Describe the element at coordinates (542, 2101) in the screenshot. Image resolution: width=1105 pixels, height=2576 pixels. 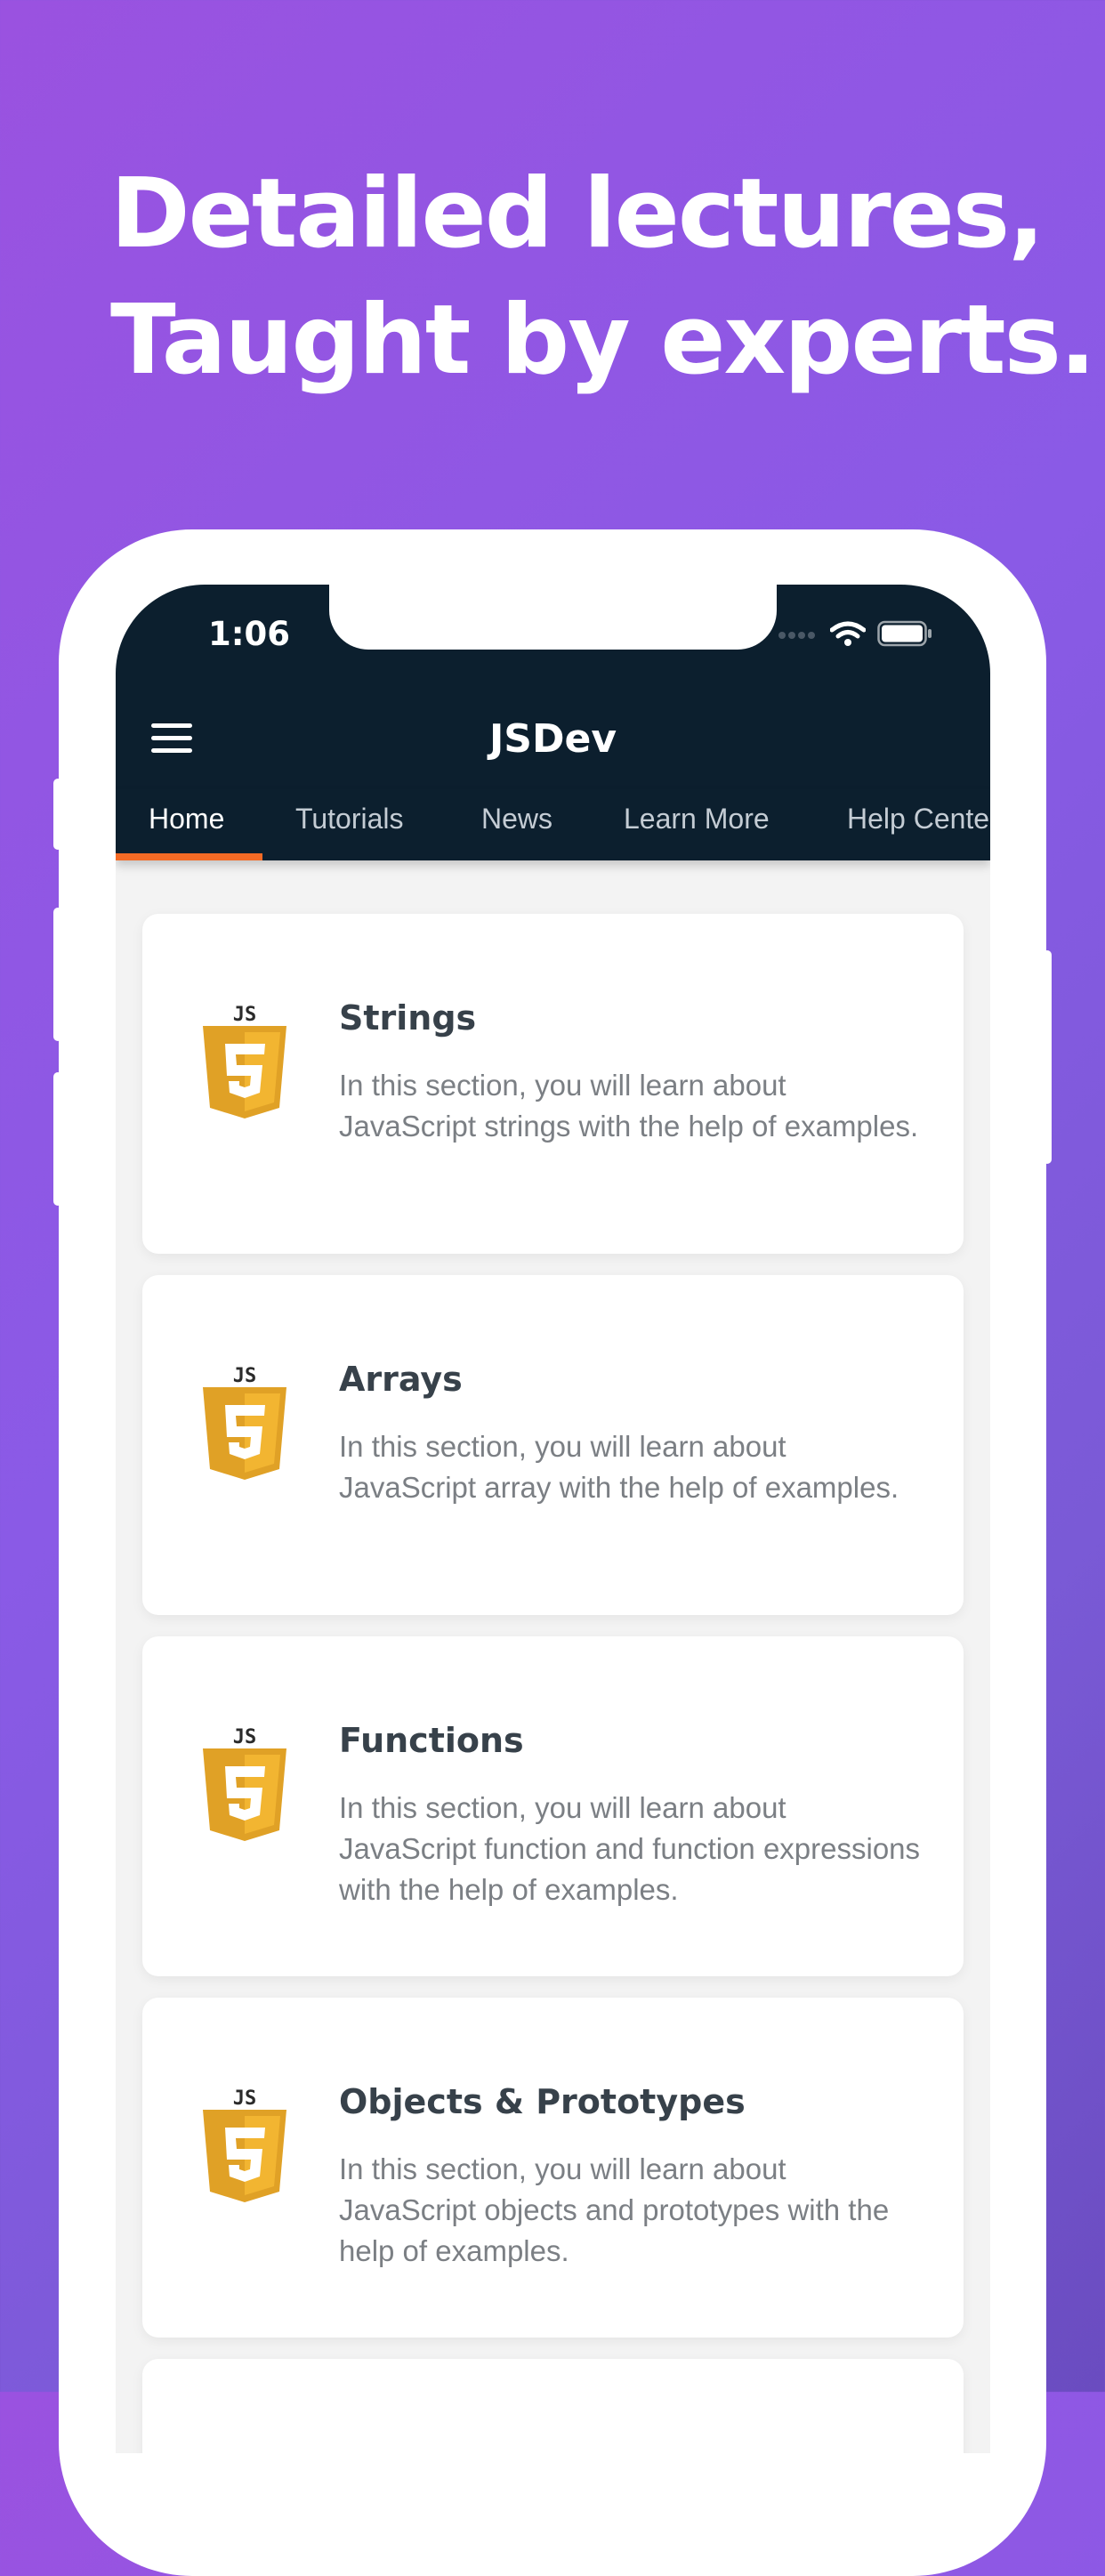
I see `lecture-title: Objects & Prototypes` at that location.